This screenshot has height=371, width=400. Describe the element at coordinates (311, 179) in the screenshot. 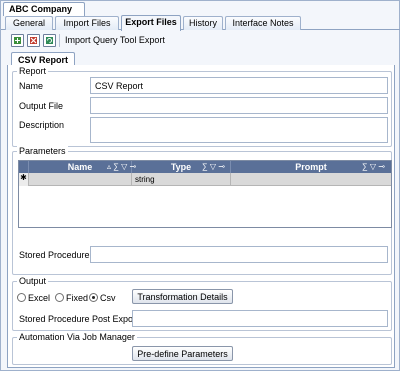

I see `cell-prompt` at that location.